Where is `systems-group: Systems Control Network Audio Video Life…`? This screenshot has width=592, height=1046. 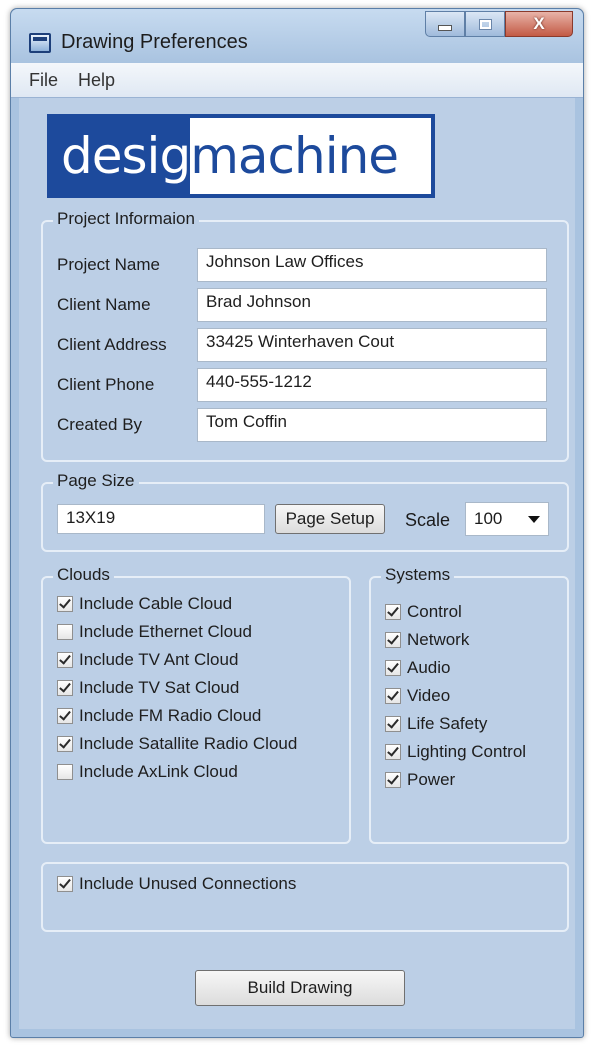 systems-group: Systems Control Network Audio Video Life… is located at coordinates (469, 704).